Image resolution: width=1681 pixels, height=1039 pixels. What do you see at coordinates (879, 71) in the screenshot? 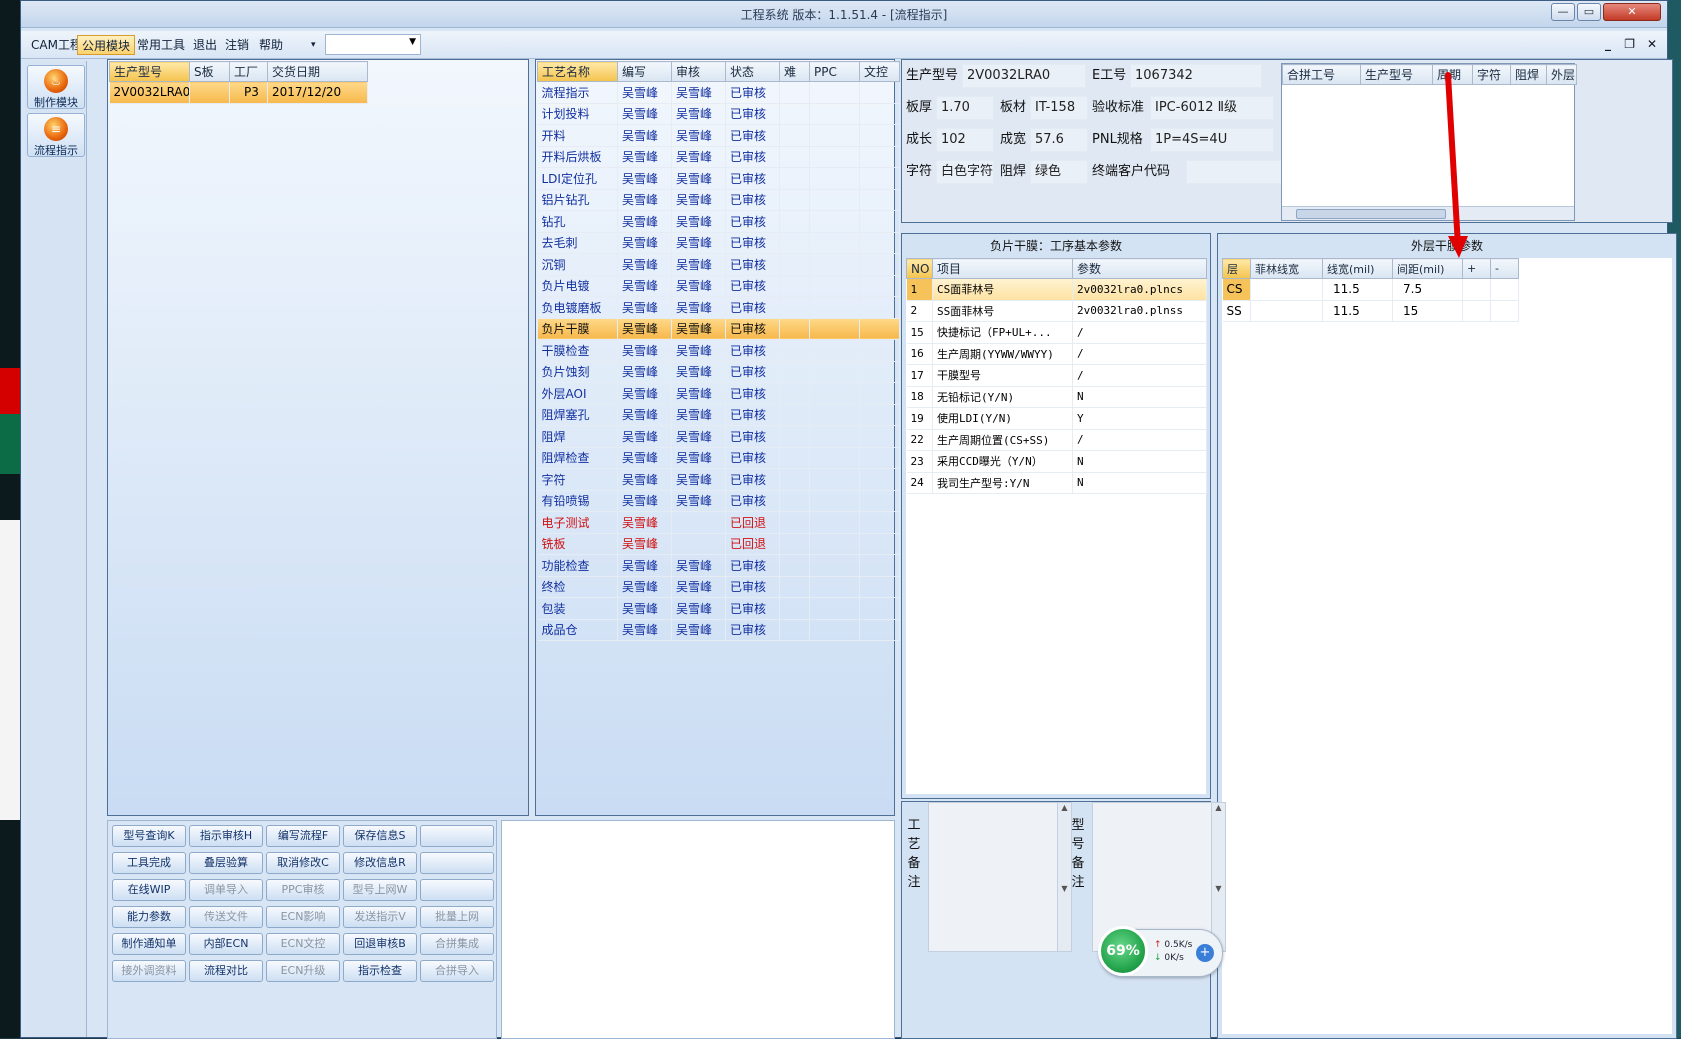
I see `col-header: 文控` at bounding box center [879, 71].